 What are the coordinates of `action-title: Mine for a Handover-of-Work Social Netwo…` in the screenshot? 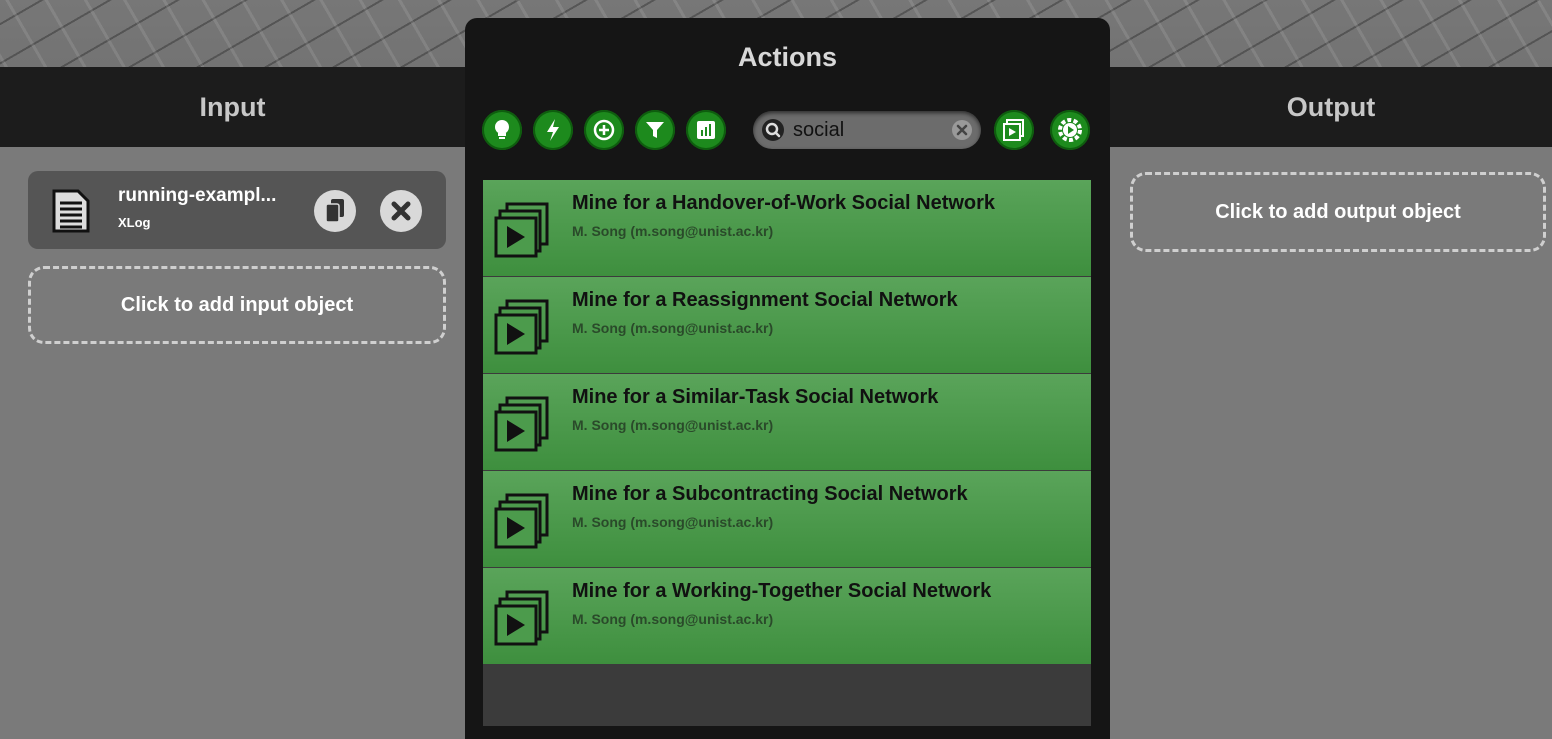 It's located at (784, 203).